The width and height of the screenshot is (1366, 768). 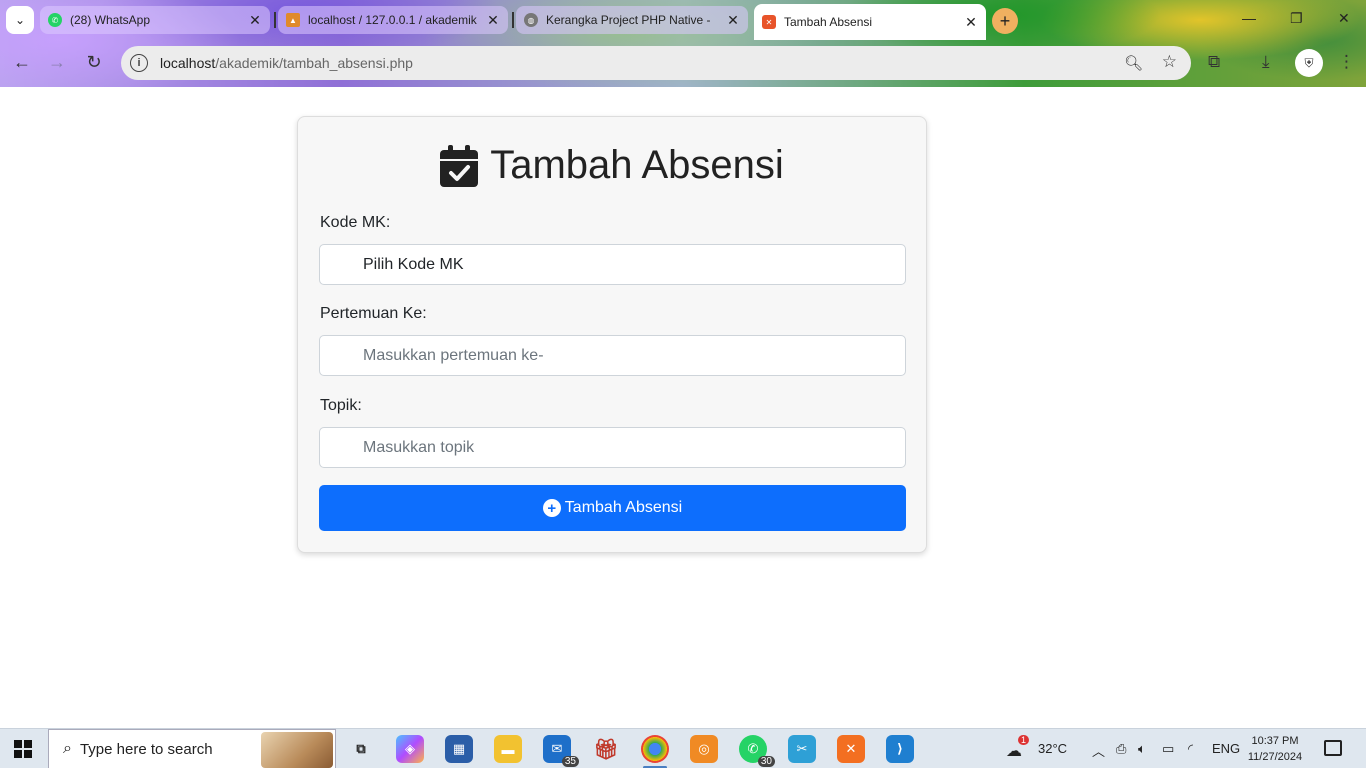 I want to click on volume-icon: 🔈︎, so click(x=1142, y=749).